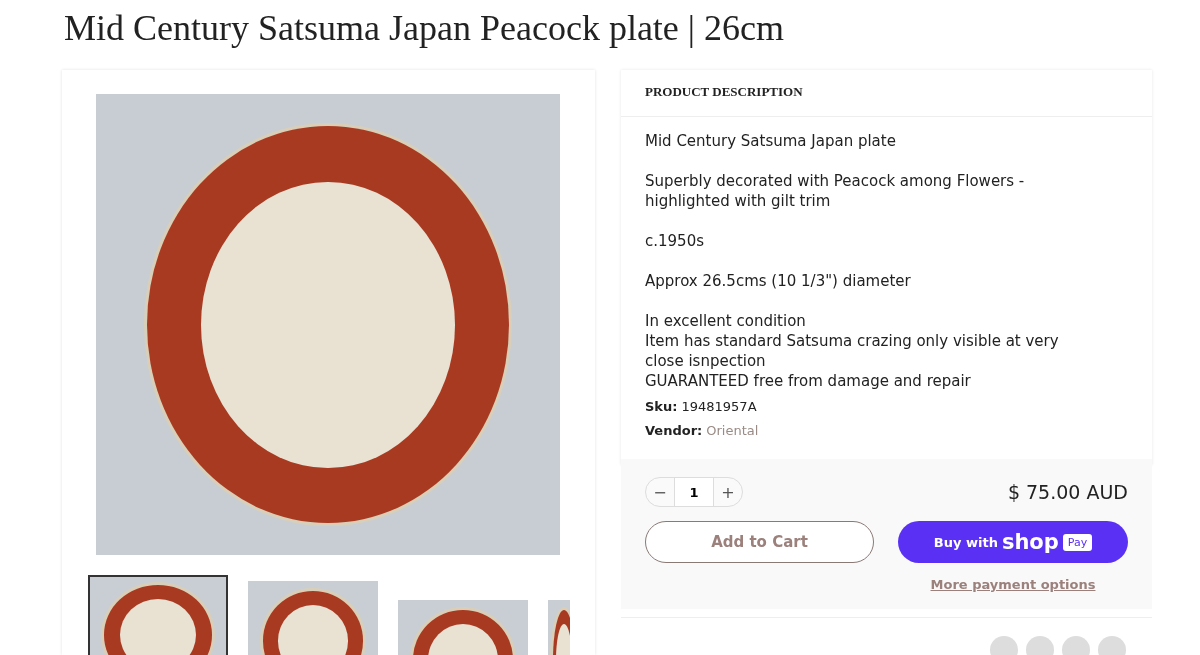 The width and height of the screenshot is (1200, 655). Describe the element at coordinates (726, 321) in the screenshot. I see `description-text: In excellent condition` at that location.